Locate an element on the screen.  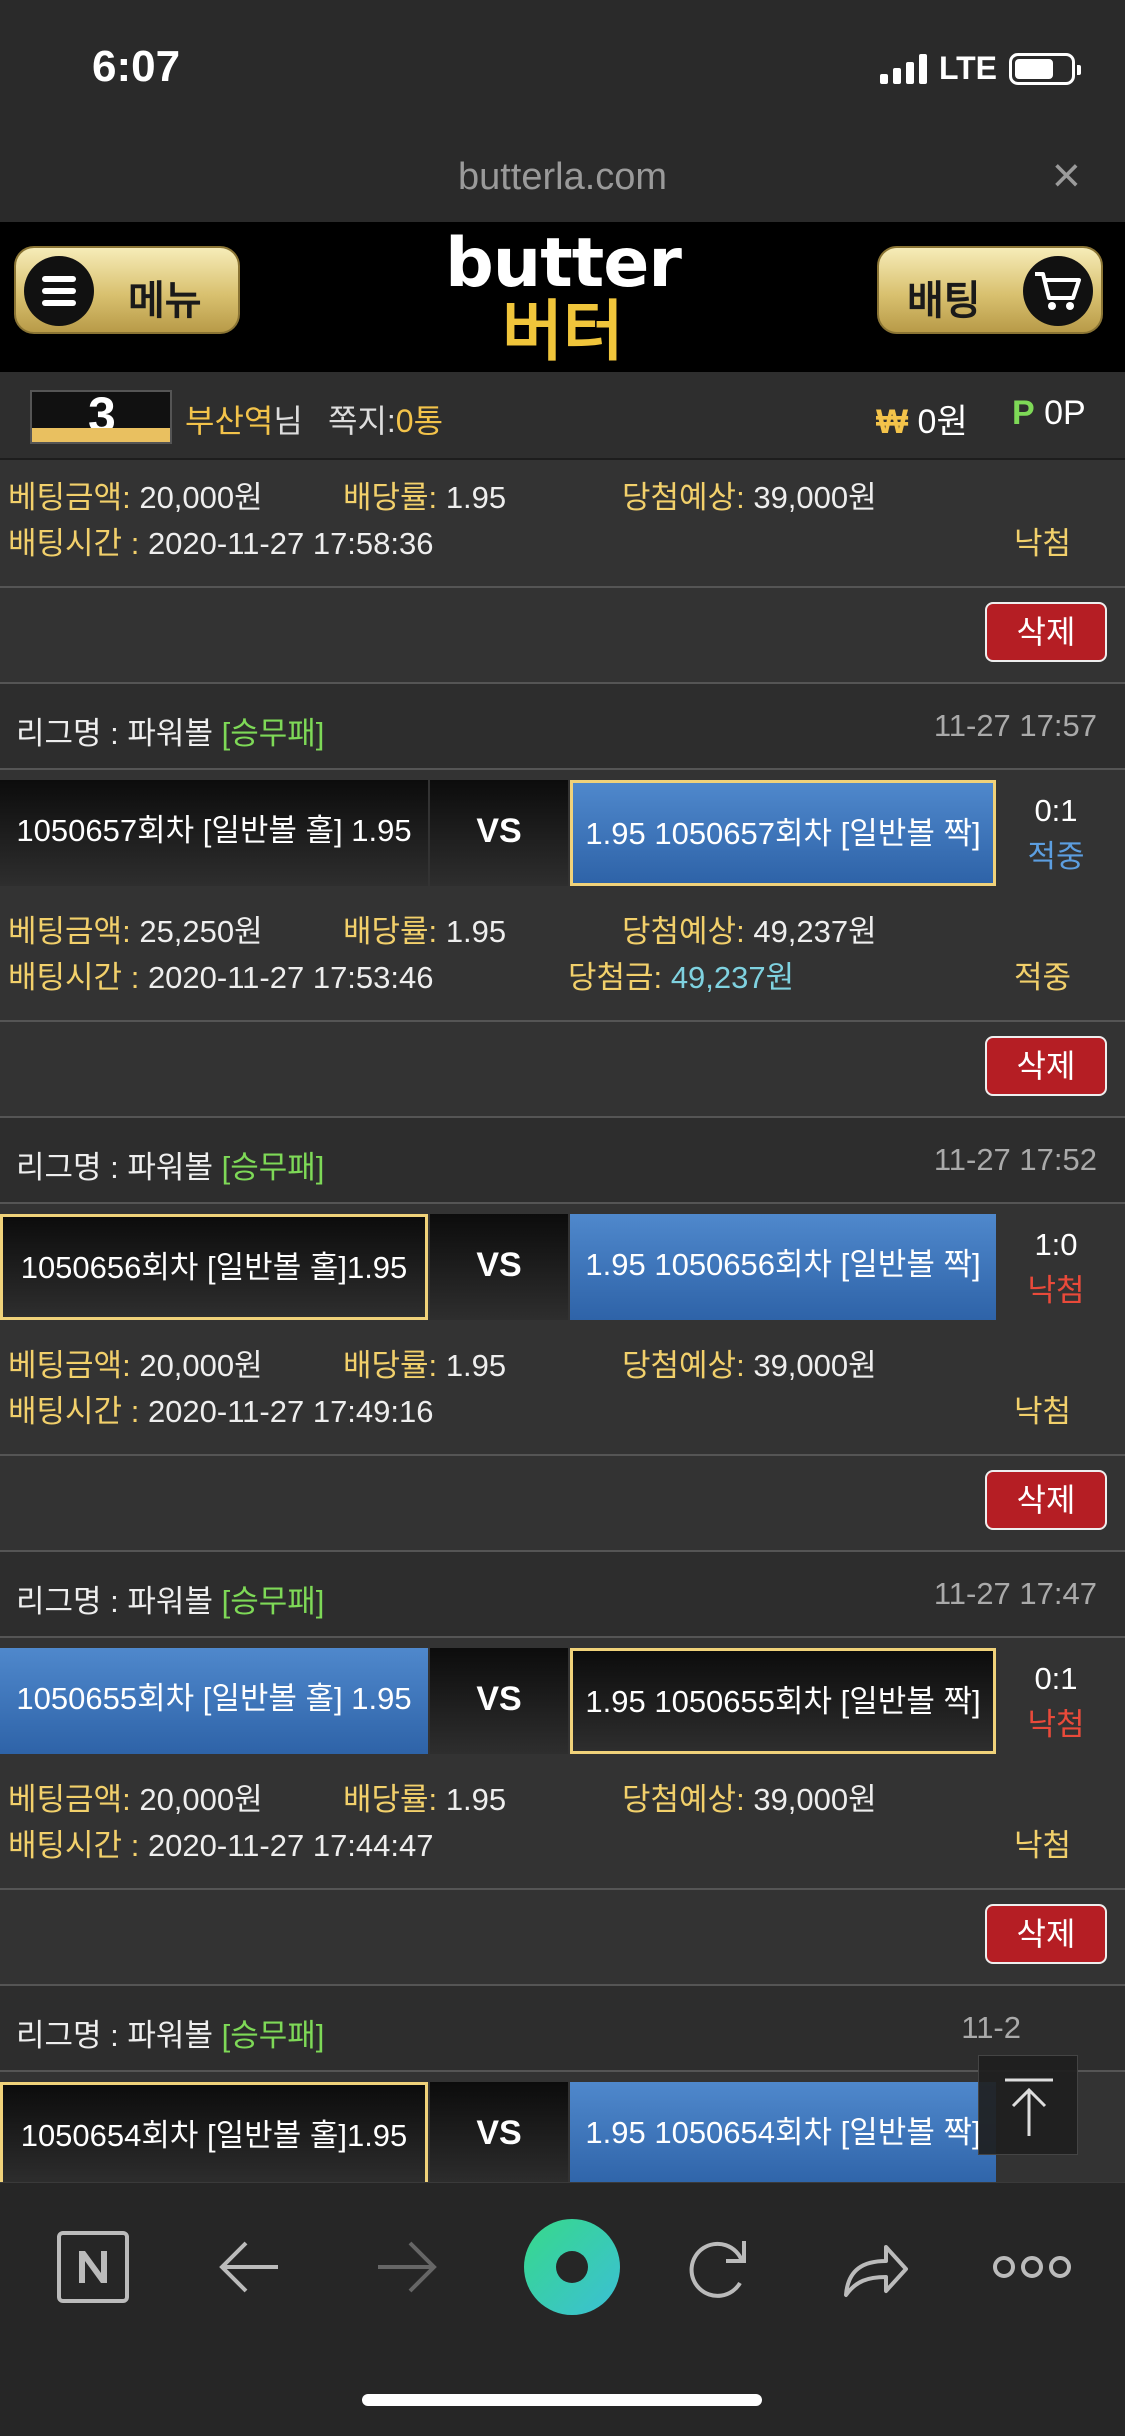
bet-time-label: 배팅시간 : 2020-11-27 17:44:47 is located at coordinates (221, 1845).